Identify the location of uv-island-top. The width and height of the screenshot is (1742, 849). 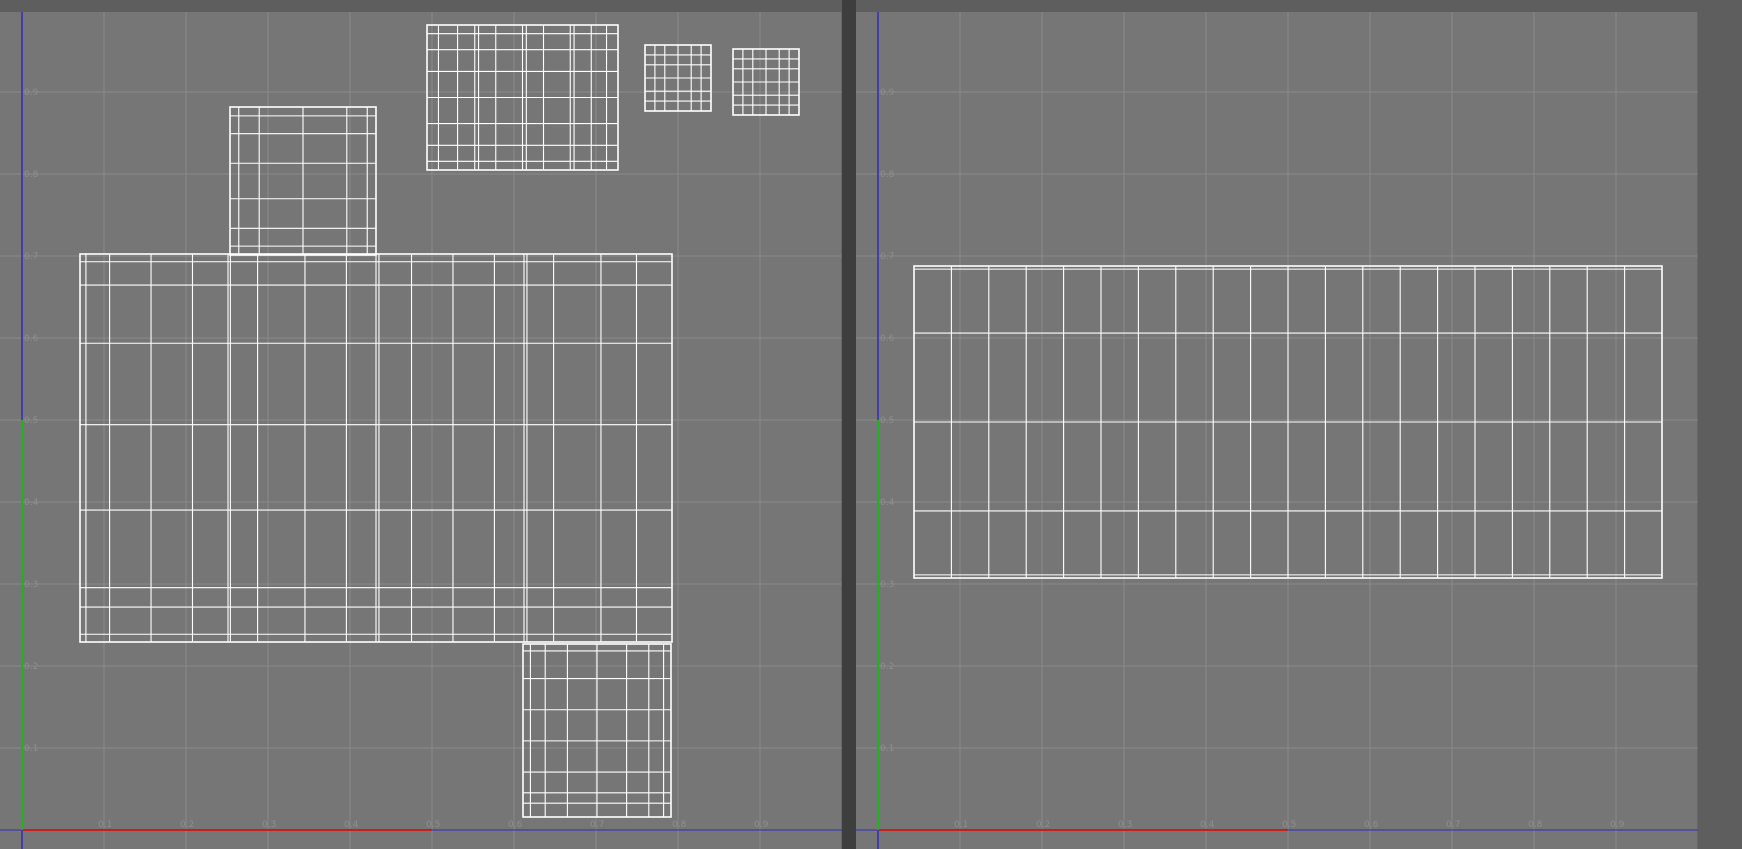
(303, 181).